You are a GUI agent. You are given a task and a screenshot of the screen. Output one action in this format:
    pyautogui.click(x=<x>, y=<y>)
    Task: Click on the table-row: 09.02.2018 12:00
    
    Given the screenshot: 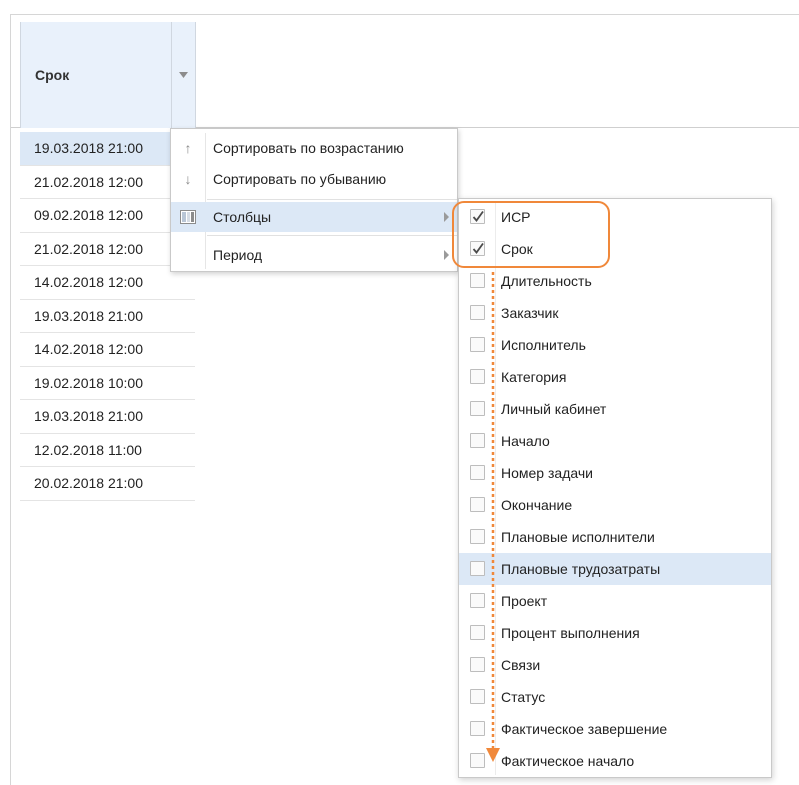 What is the action you would take?
    pyautogui.click(x=107, y=216)
    